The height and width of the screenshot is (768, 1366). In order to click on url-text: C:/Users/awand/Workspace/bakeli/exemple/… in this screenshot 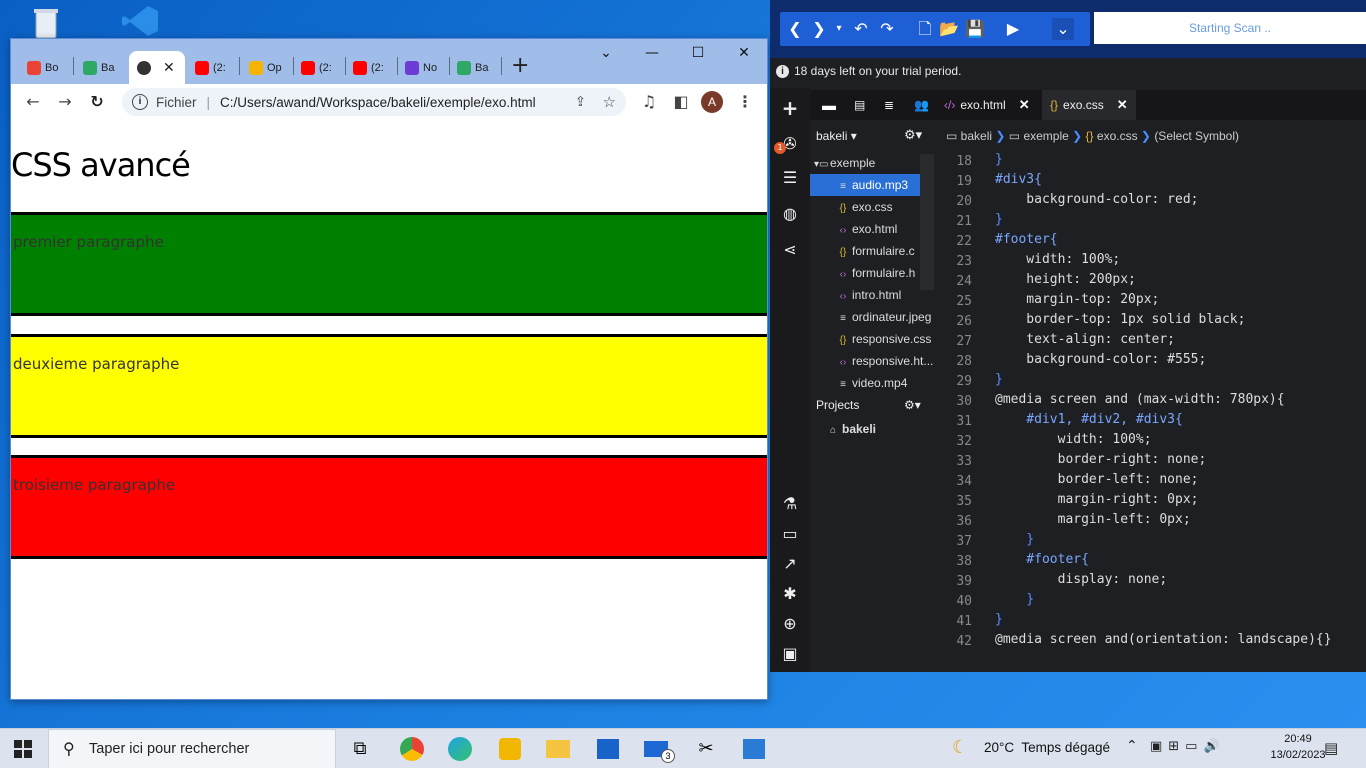, I will do `click(378, 102)`.